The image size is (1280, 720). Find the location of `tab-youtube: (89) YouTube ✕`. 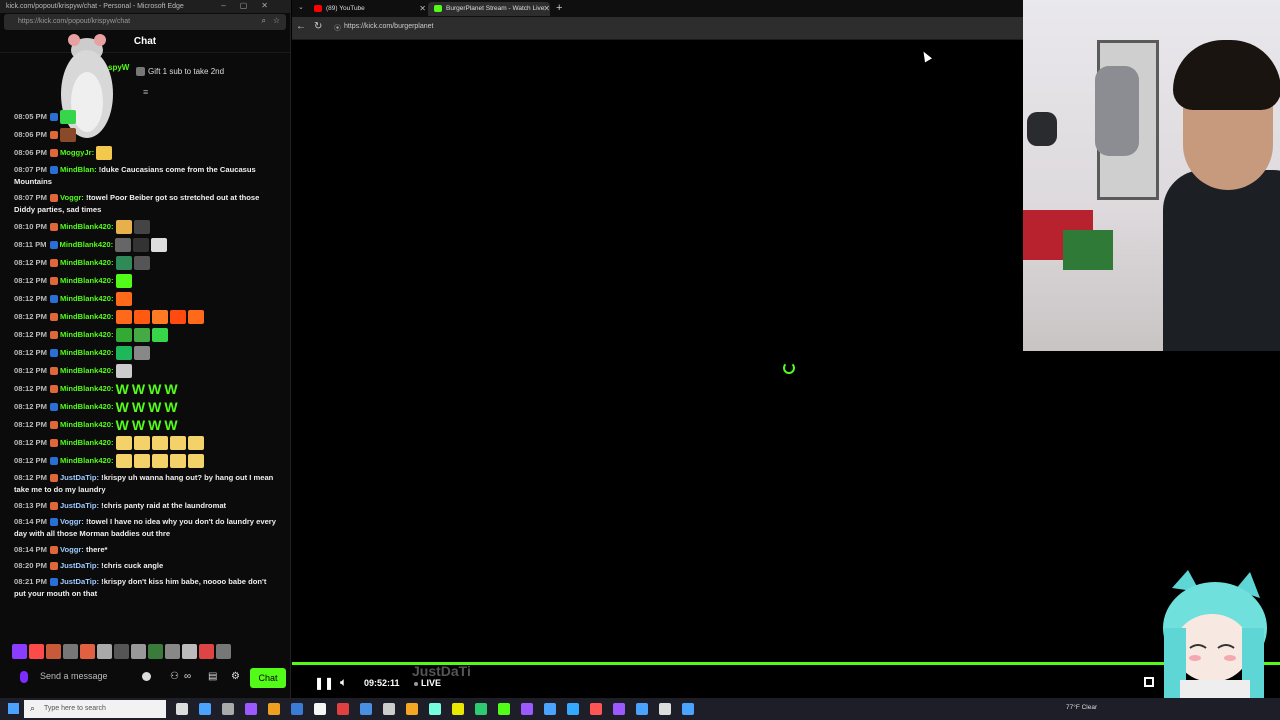

tab-youtube: (89) YouTube ✕ is located at coordinates (367, 9).